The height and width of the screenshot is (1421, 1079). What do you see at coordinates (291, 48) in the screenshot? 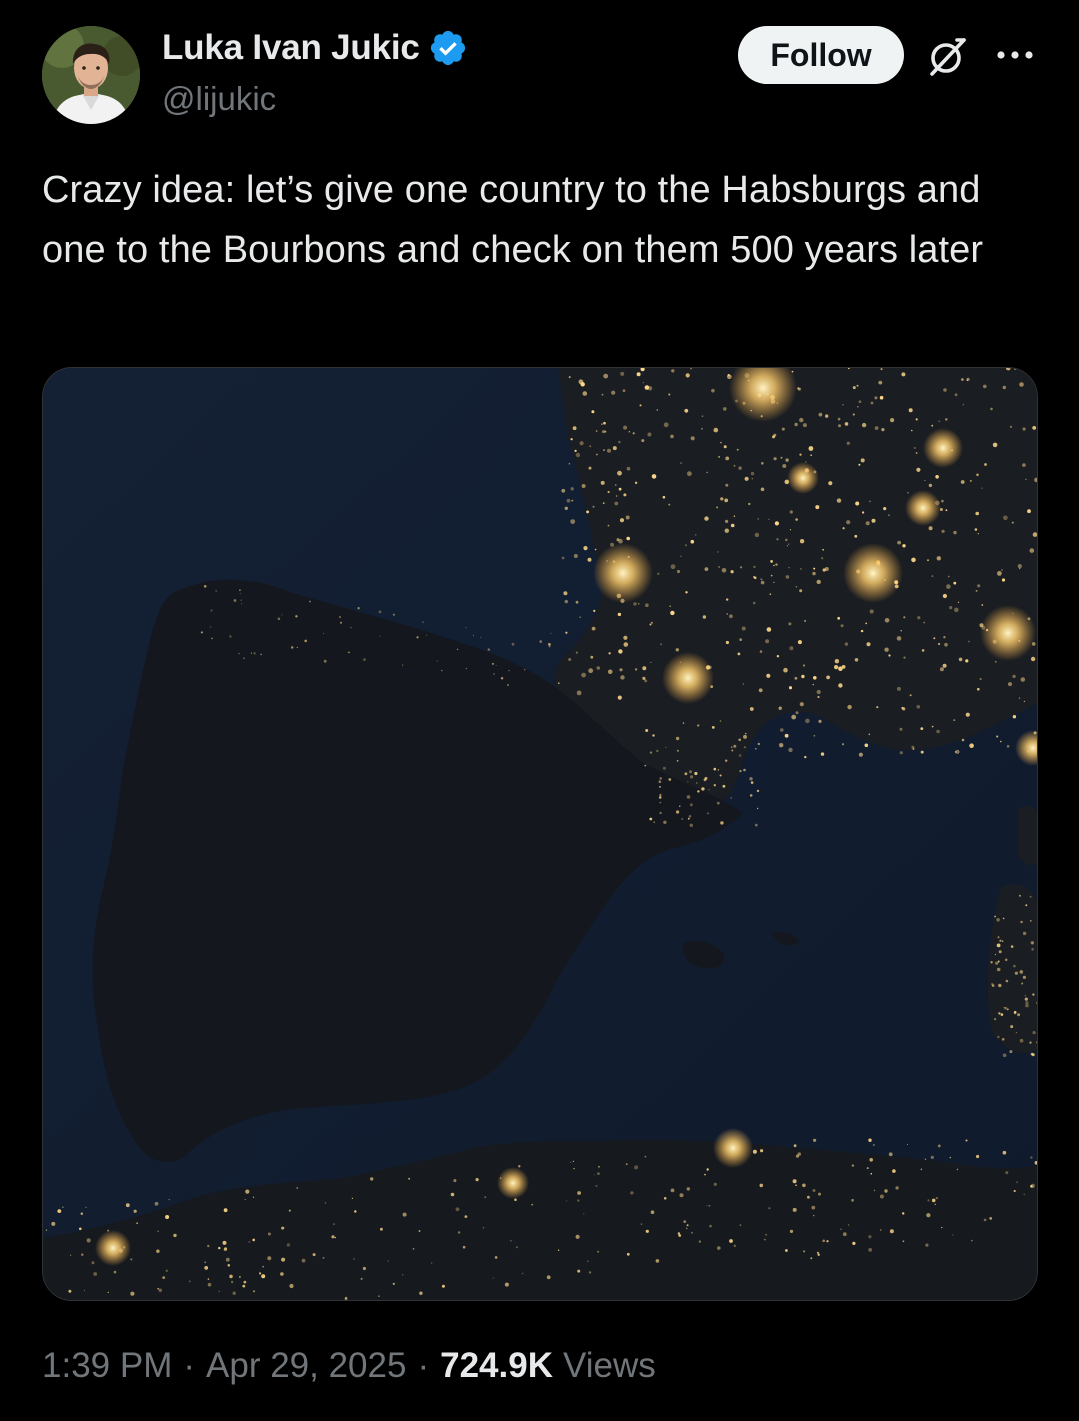
I see `author-display-name: Luka Ivan Jukic` at bounding box center [291, 48].